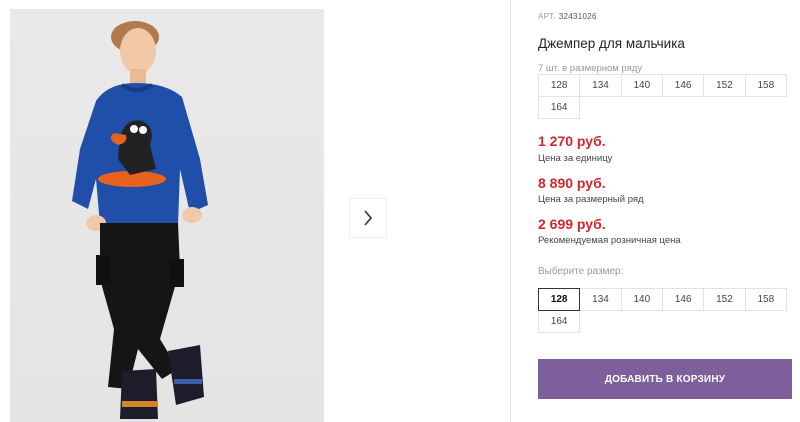 The height and width of the screenshot is (422, 800). What do you see at coordinates (575, 158) in the screenshot?
I see `unit-price-label: Цена за единицу` at bounding box center [575, 158].